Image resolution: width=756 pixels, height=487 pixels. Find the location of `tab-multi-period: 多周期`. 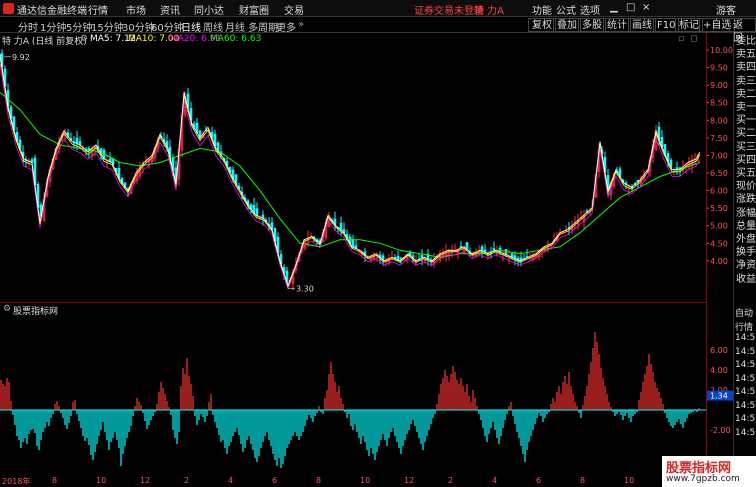

tab-multi-period: 多周期 is located at coordinates (263, 26).